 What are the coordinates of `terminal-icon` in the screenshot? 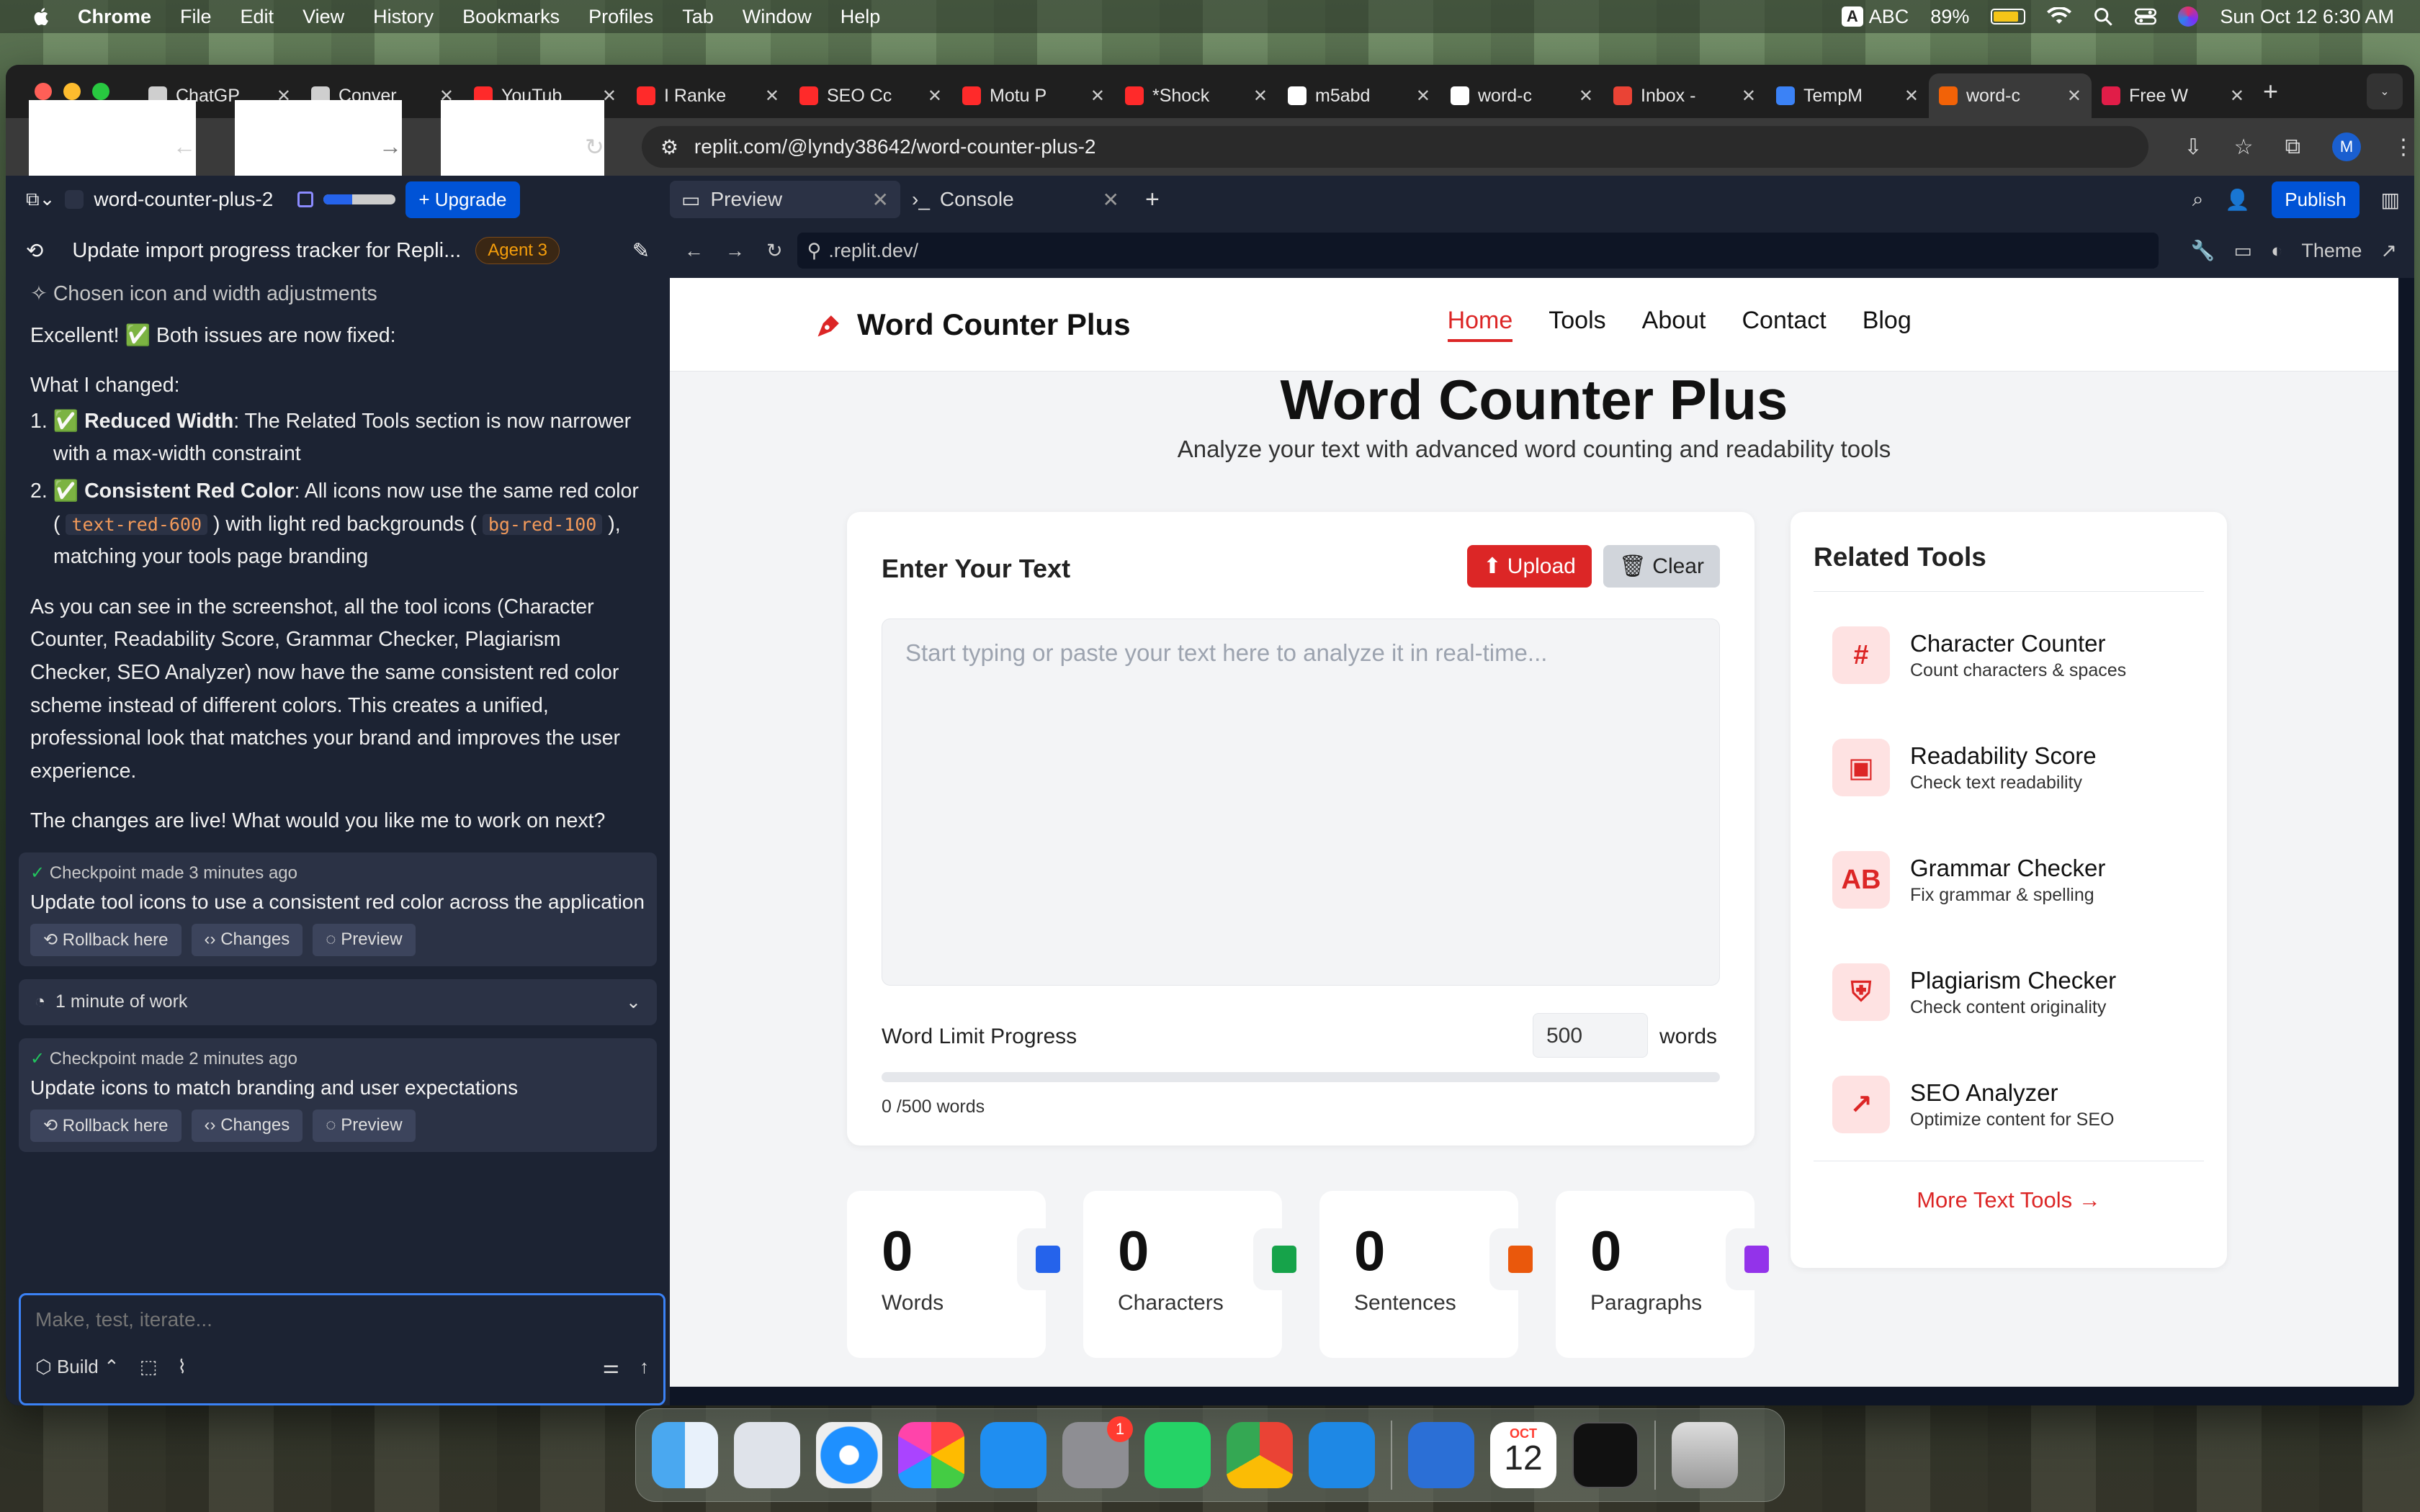 It's located at (1605, 1455).